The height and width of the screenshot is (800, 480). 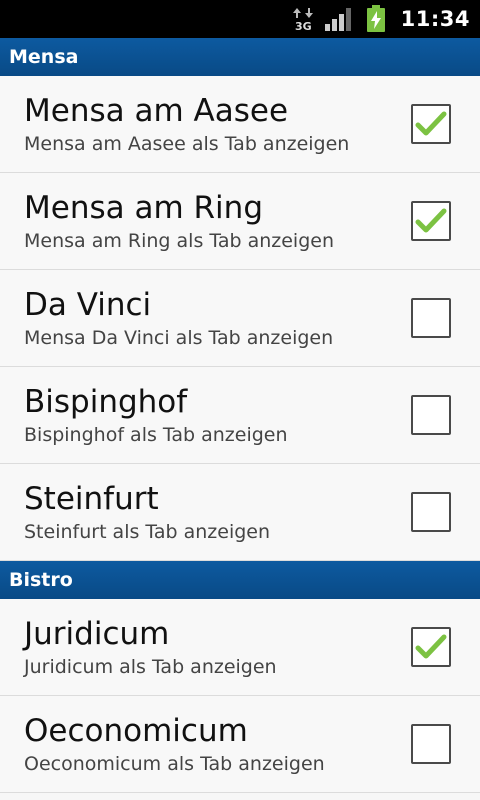 What do you see at coordinates (106, 401) in the screenshot?
I see `pref-title: Bispinghof` at bounding box center [106, 401].